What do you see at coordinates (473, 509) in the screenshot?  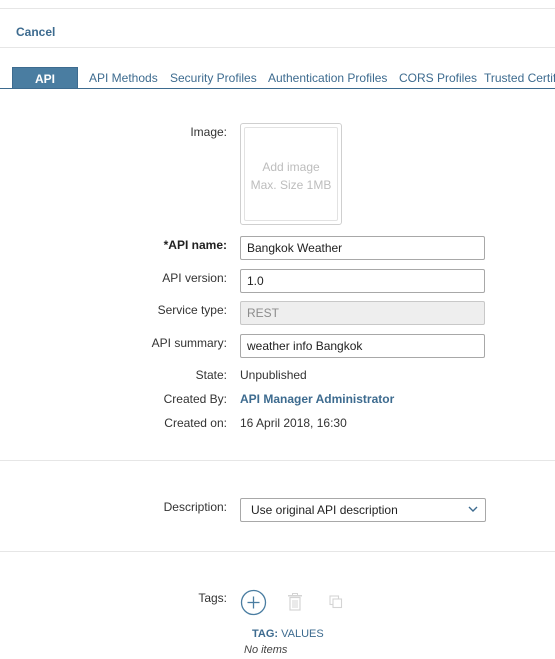 I see `chevron-down-icon` at bounding box center [473, 509].